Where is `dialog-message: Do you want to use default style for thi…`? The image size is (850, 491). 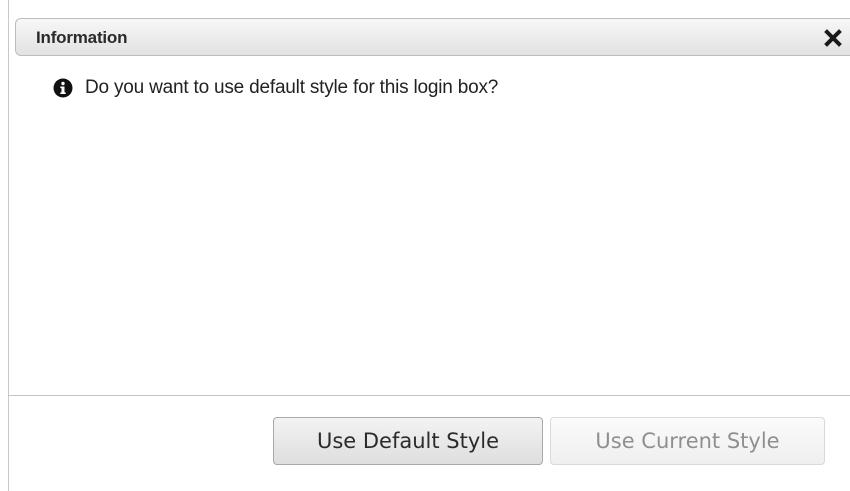 dialog-message: Do you want to use default style for thi… is located at coordinates (275, 88).